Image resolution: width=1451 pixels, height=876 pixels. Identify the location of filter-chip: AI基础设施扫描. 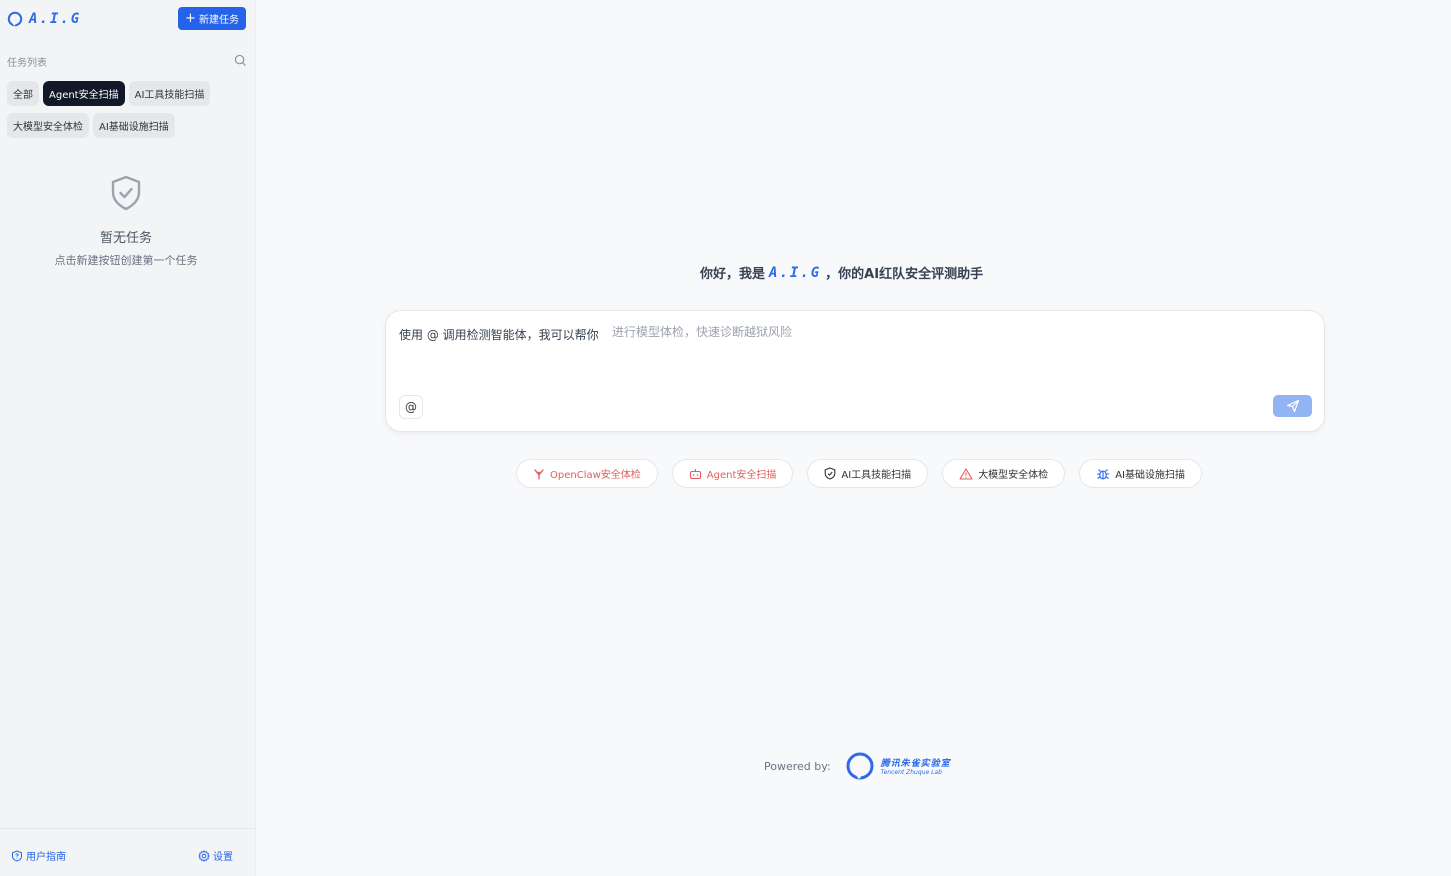
(134, 125).